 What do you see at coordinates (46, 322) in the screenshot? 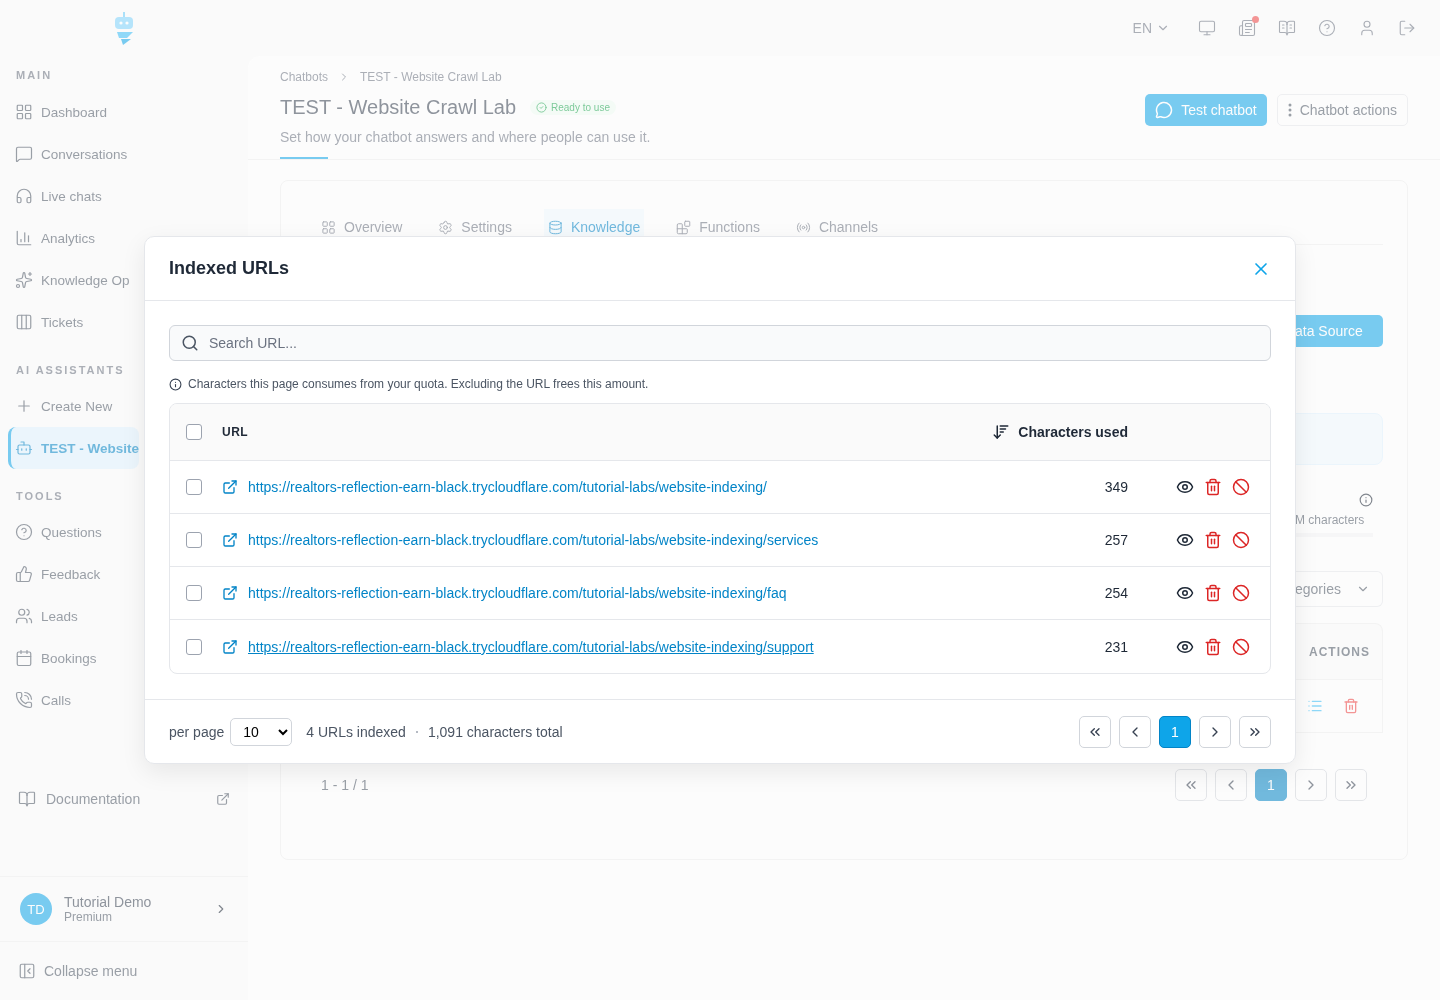
I see `sidebar-item: Tickets` at bounding box center [46, 322].